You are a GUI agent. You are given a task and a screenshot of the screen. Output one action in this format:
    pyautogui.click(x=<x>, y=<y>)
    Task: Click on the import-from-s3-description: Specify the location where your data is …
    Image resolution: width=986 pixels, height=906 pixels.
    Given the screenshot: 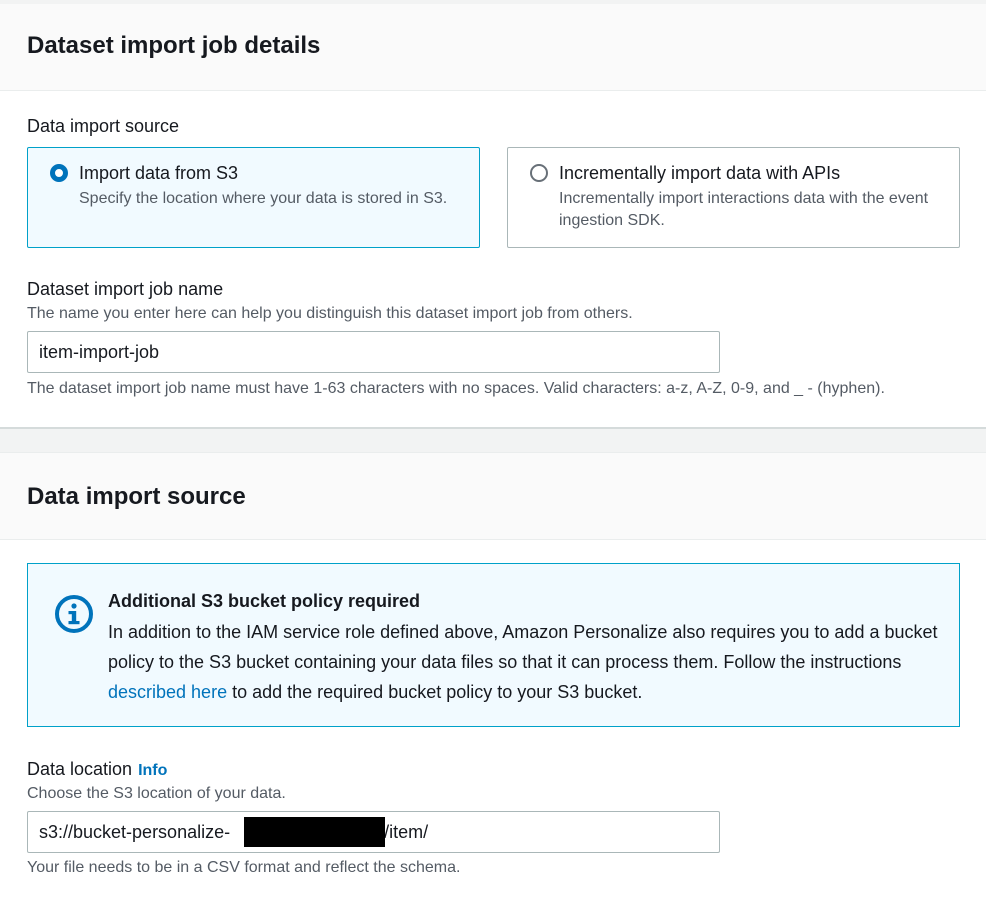 What is the action you would take?
    pyautogui.click(x=263, y=198)
    